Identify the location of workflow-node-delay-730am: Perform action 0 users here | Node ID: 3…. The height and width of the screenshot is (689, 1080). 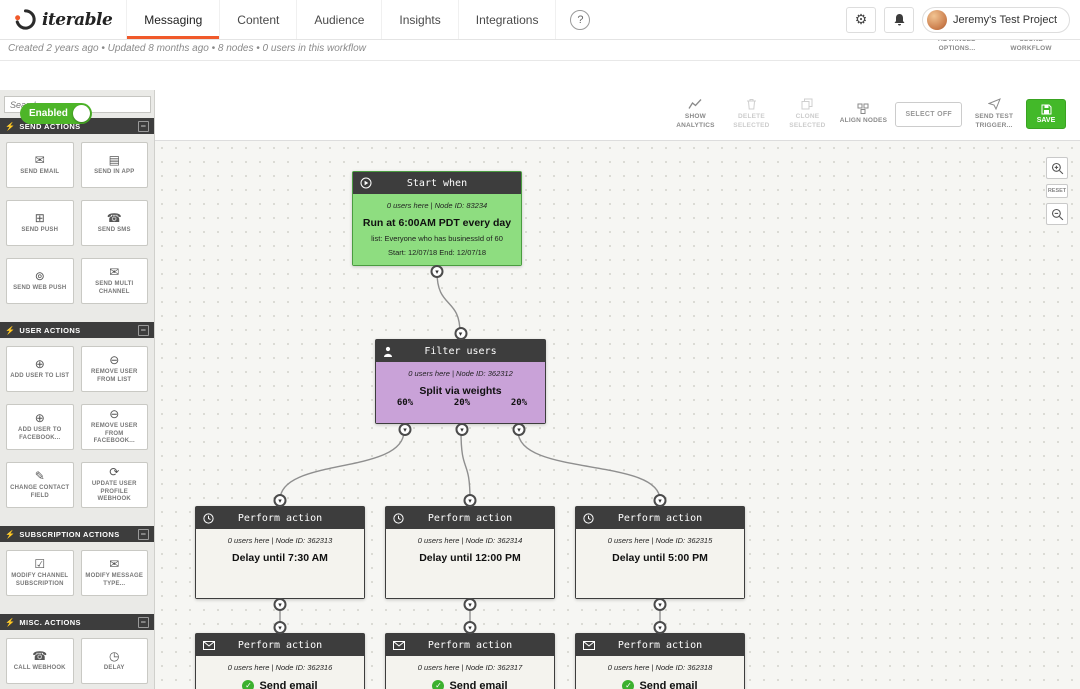
(280, 552).